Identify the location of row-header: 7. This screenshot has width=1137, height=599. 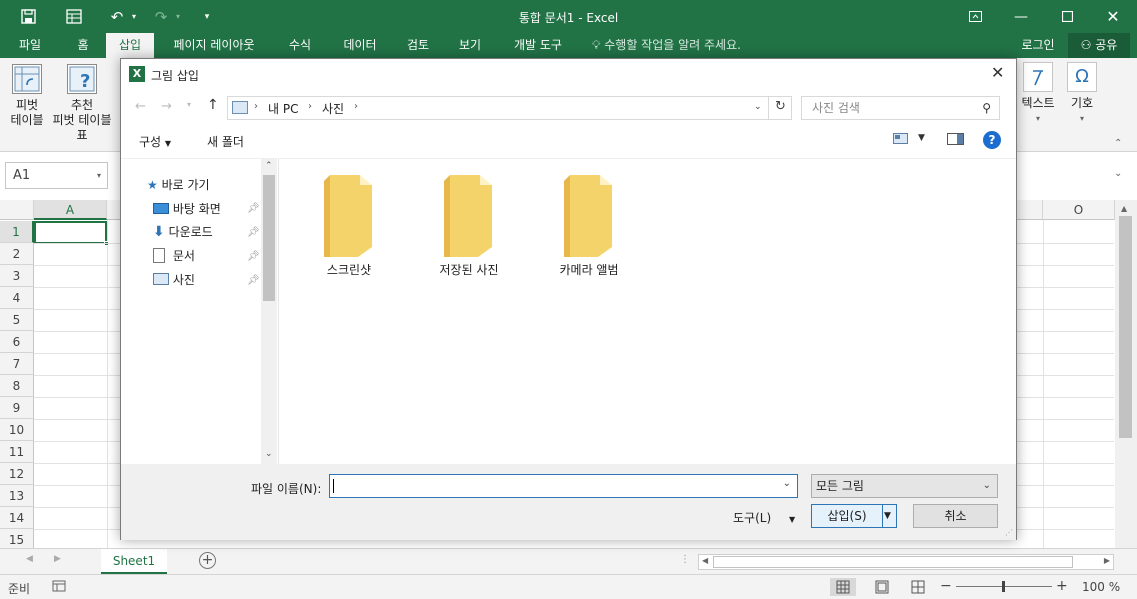
(17, 364).